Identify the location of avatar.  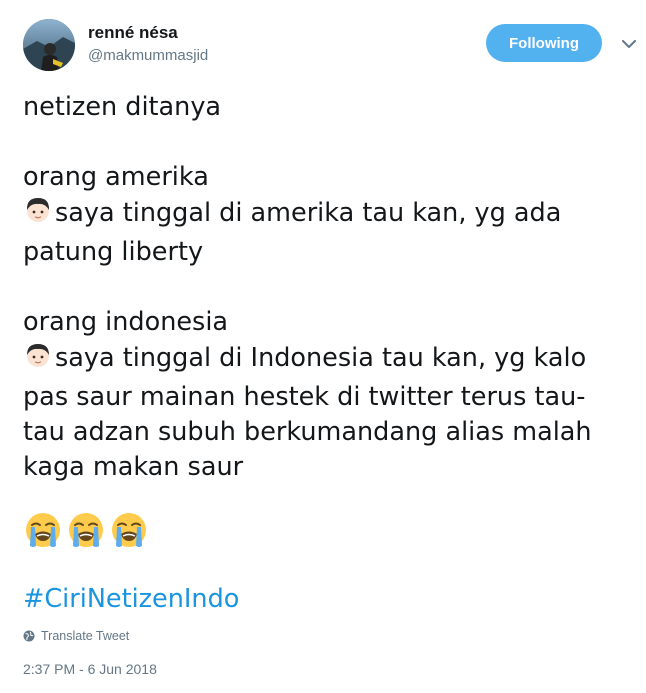
(49, 45).